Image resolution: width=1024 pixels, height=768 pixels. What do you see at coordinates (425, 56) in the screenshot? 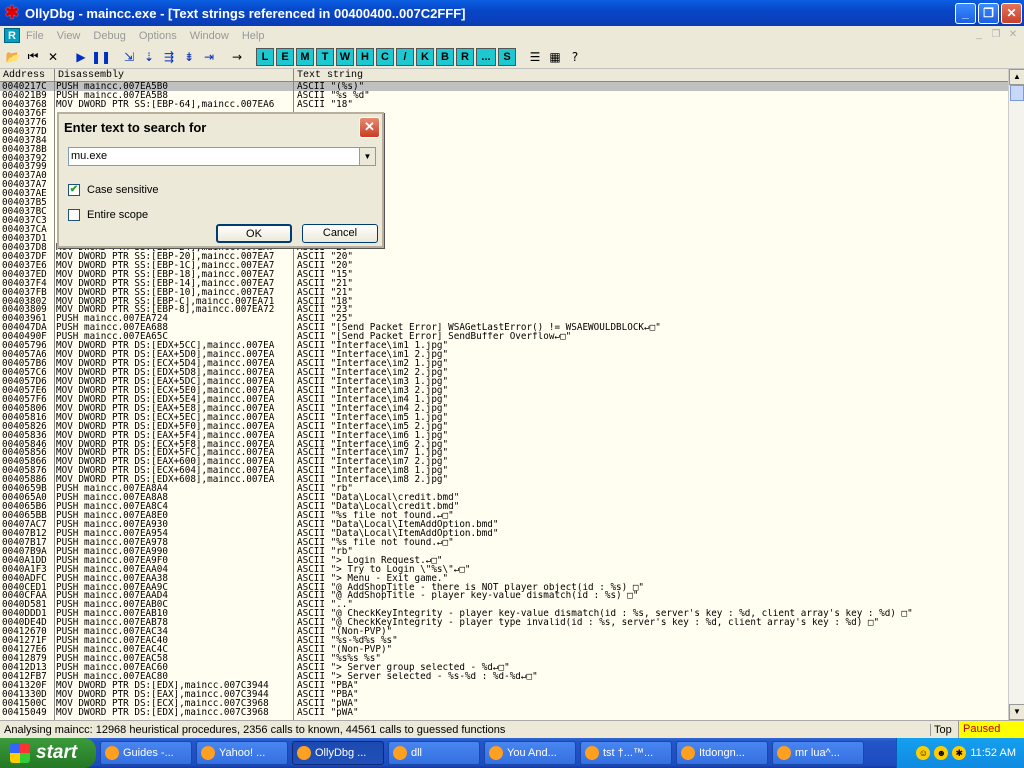
I see `call-stack-button: K` at bounding box center [425, 56].